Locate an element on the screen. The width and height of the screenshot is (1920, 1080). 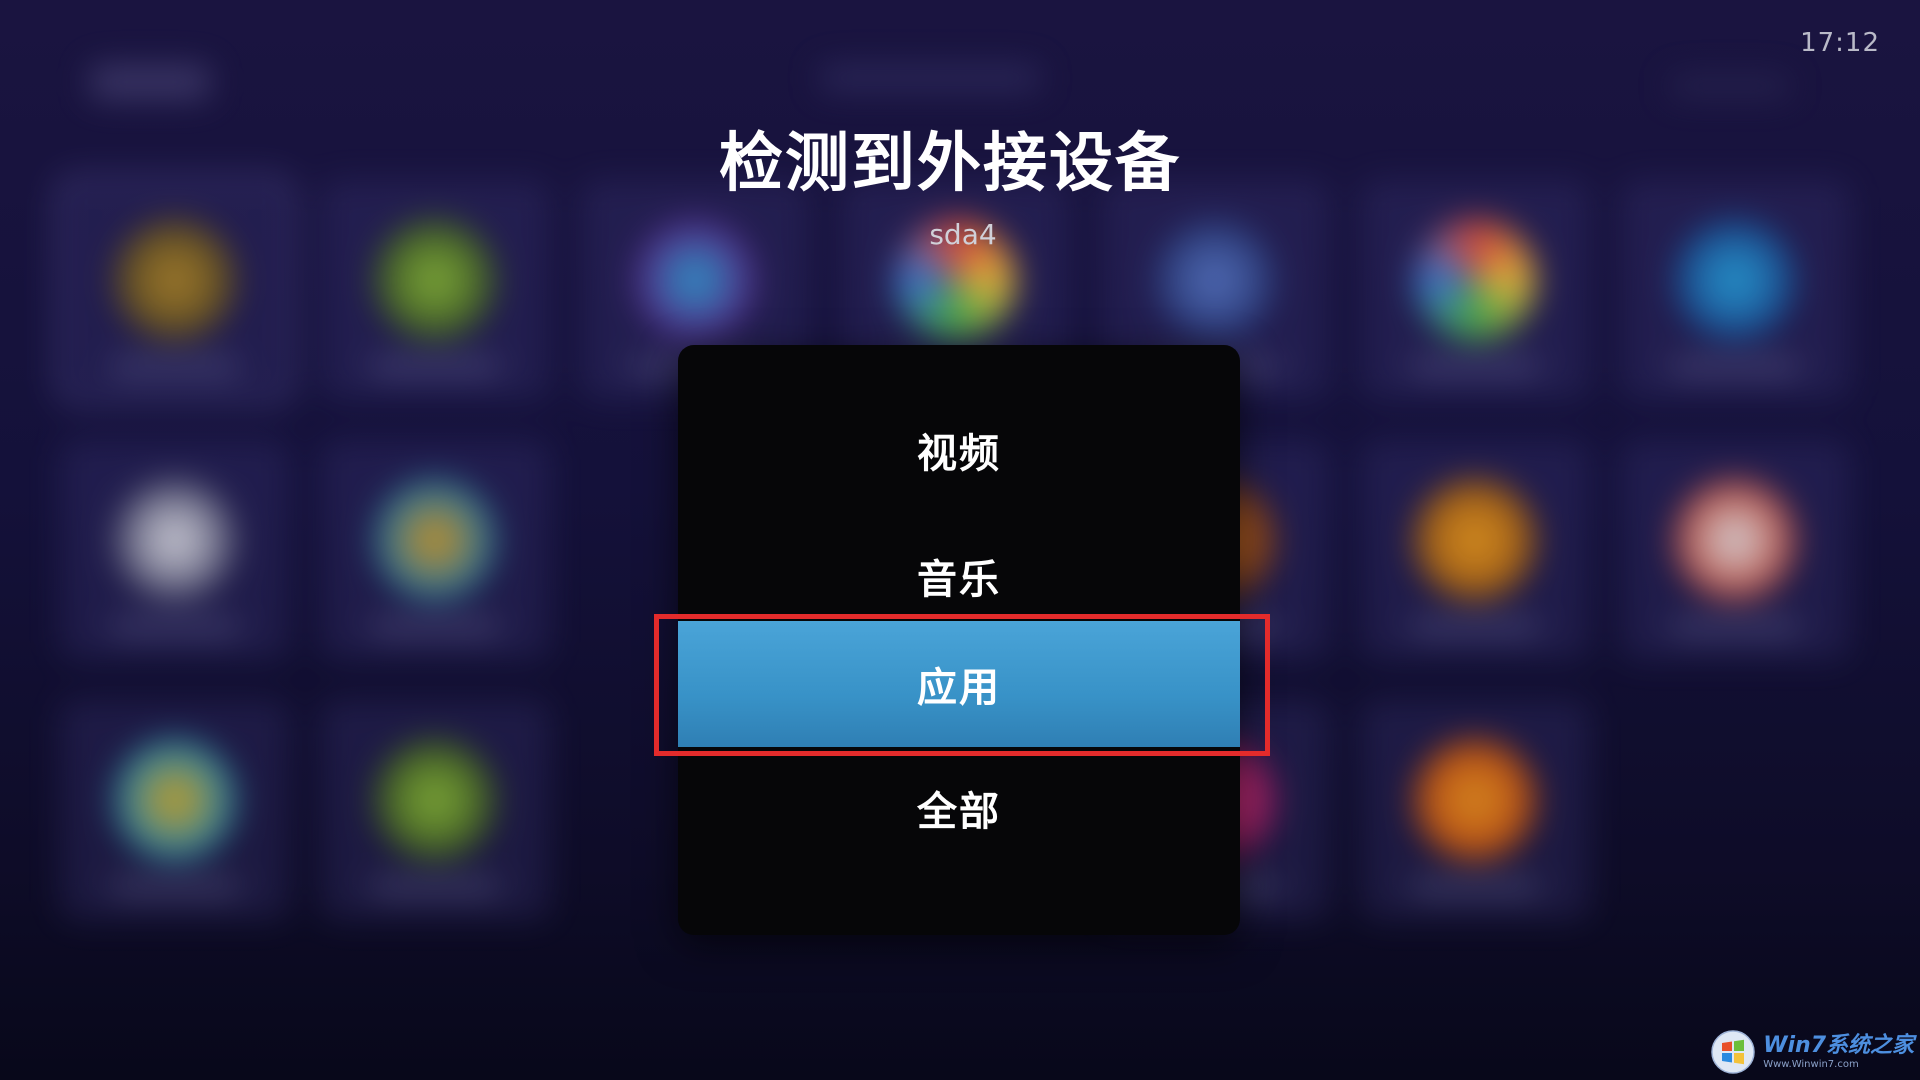
dialog-title: 检测到外接设备 is located at coordinates (950, 164).